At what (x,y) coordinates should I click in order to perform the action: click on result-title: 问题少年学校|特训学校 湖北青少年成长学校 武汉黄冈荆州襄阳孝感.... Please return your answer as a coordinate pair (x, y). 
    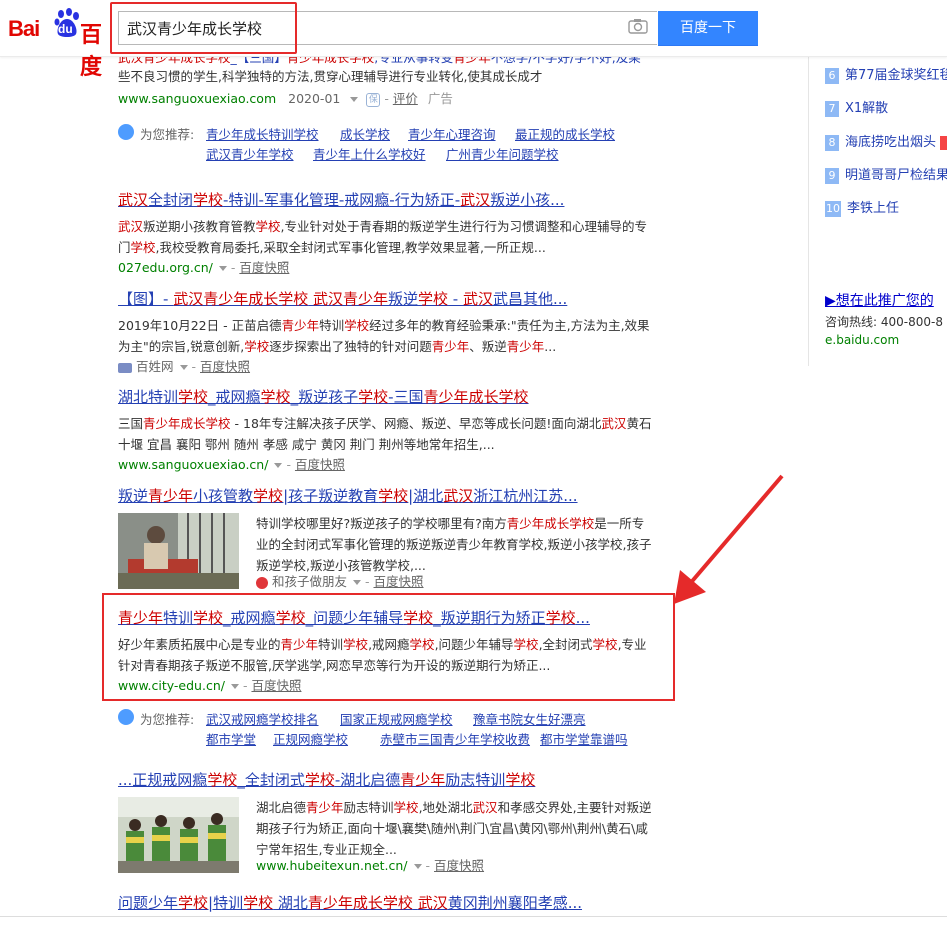
    Looking at the image, I should click on (388, 902).